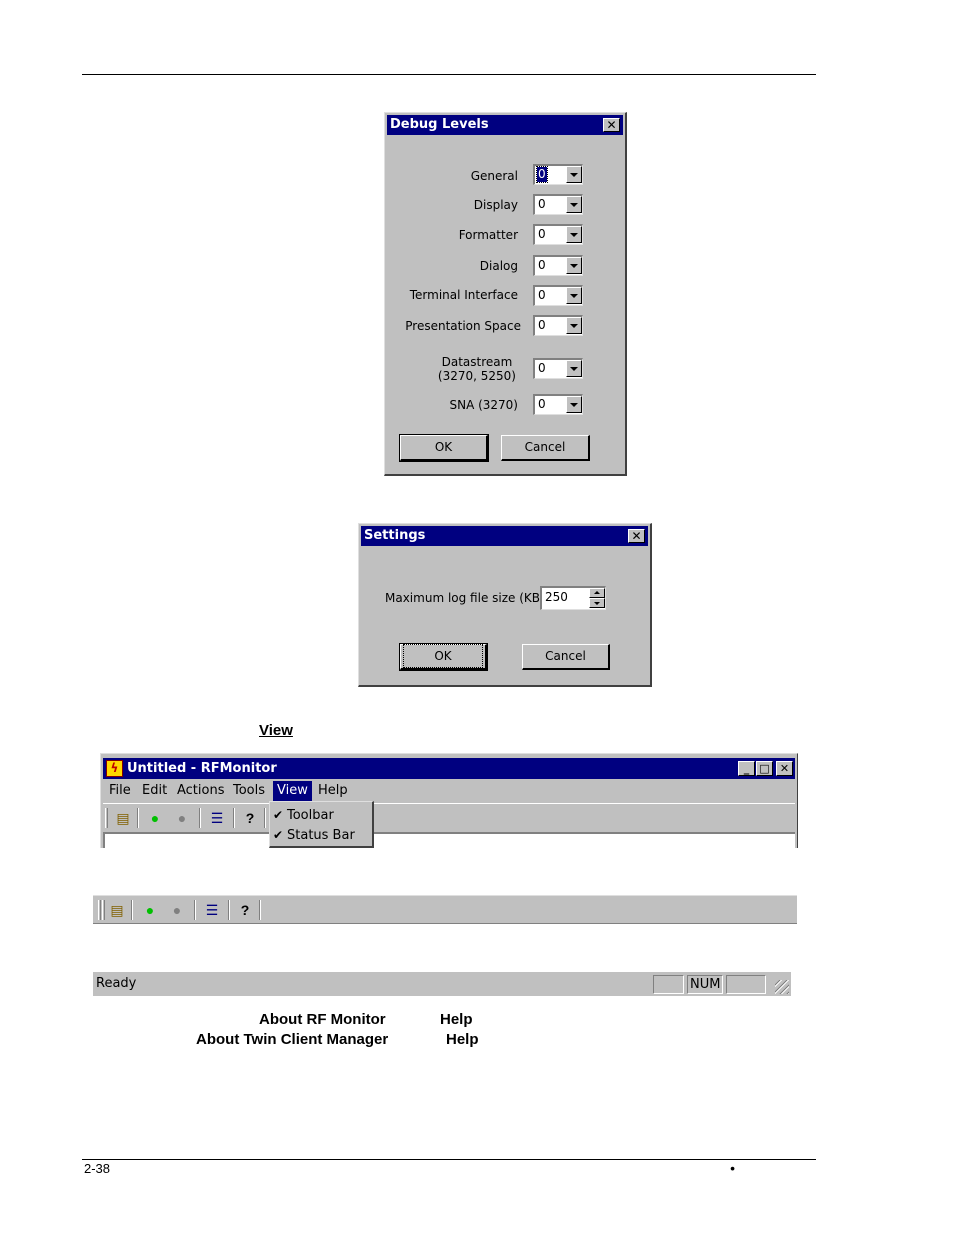  What do you see at coordinates (120, 791) in the screenshot?
I see `menu-file: File` at bounding box center [120, 791].